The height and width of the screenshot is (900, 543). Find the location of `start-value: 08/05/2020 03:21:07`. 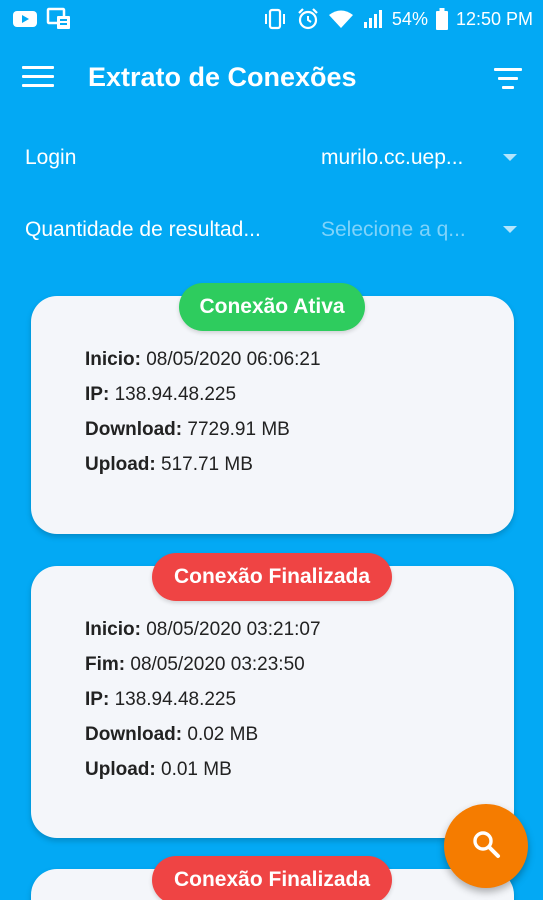

start-value: 08/05/2020 03:21:07 is located at coordinates (233, 629).